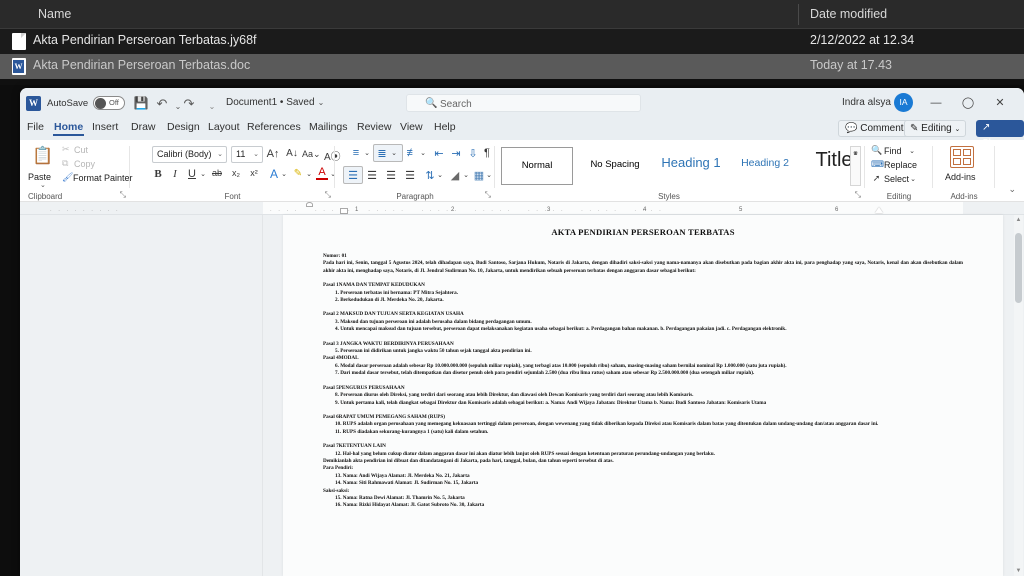 The width and height of the screenshot is (1024, 576). I want to click on close-button: ✕, so click(1000, 103).